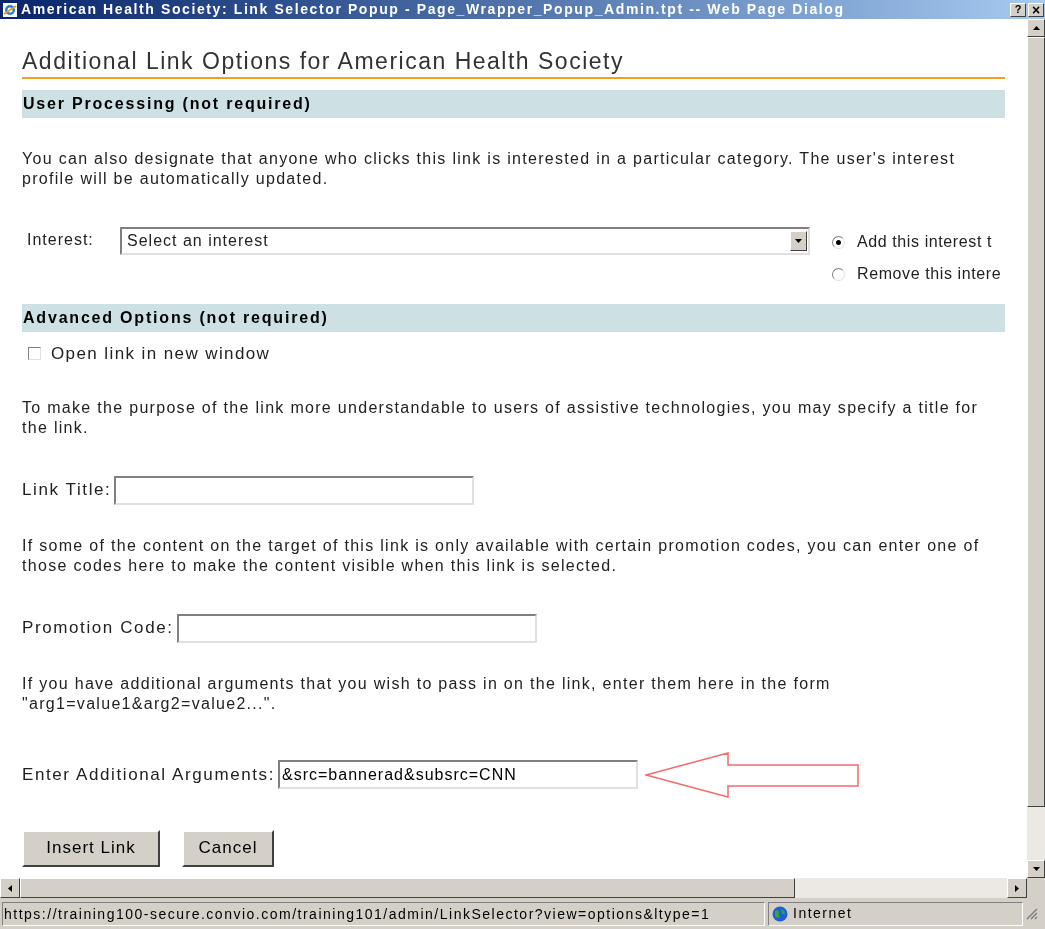 This screenshot has height=929, width=1045. What do you see at coordinates (161, 354) in the screenshot?
I see `checkbox-label: Open link in new window` at bounding box center [161, 354].